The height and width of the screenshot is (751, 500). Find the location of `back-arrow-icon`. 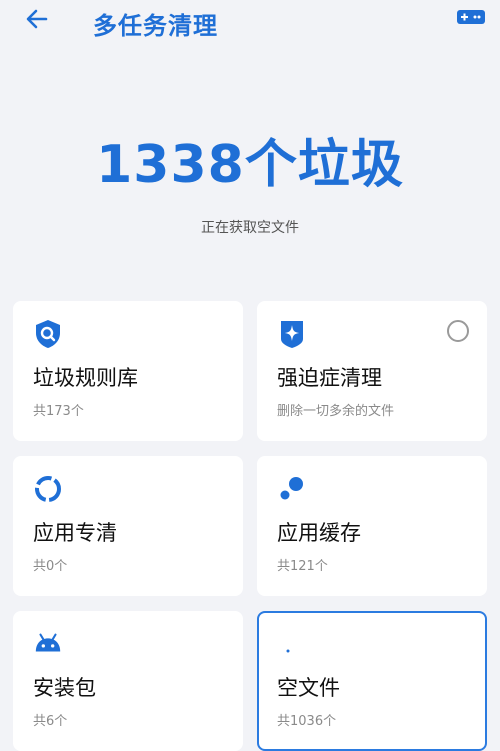

back-arrow-icon is located at coordinates (37, 19).